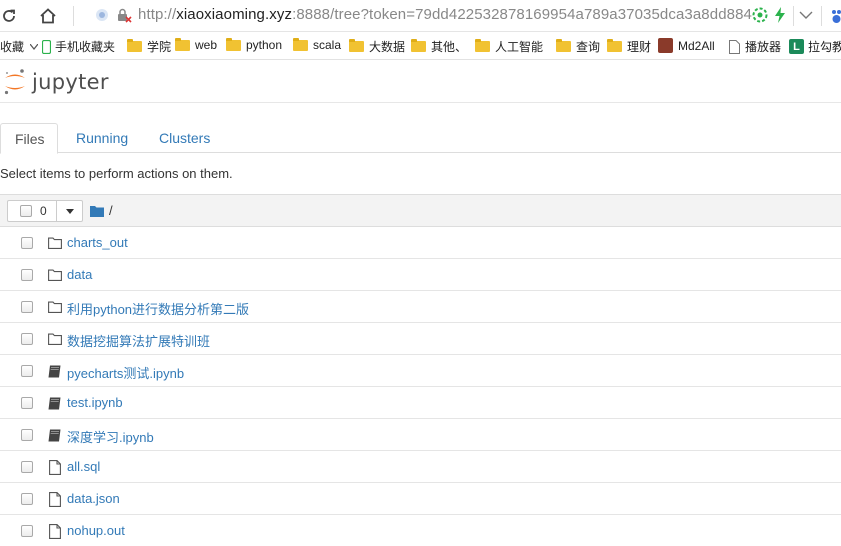  I want to click on bookmark-label: Md2All, so click(696, 45).